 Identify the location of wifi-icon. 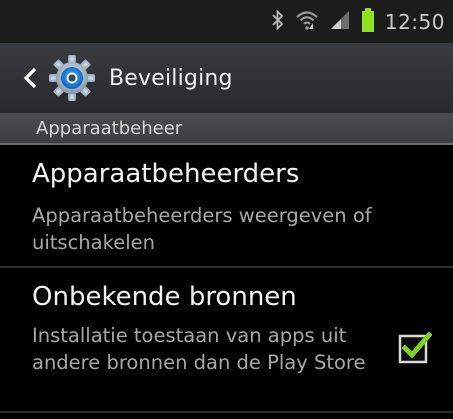
(307, 22).